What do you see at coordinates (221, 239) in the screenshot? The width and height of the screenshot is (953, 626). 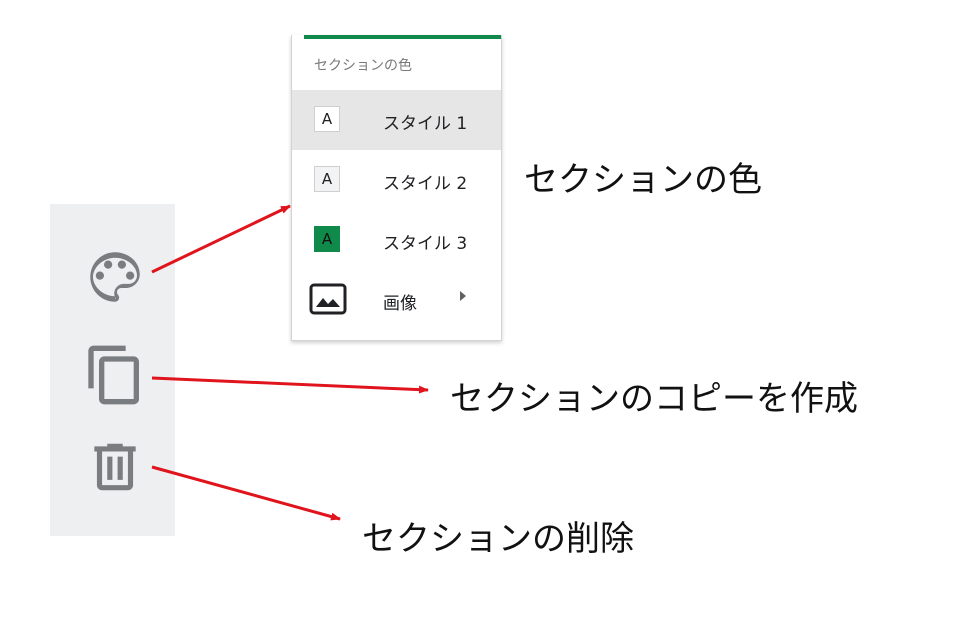 I see `arrow-to-color-menu` at bounding box center [221, 239].